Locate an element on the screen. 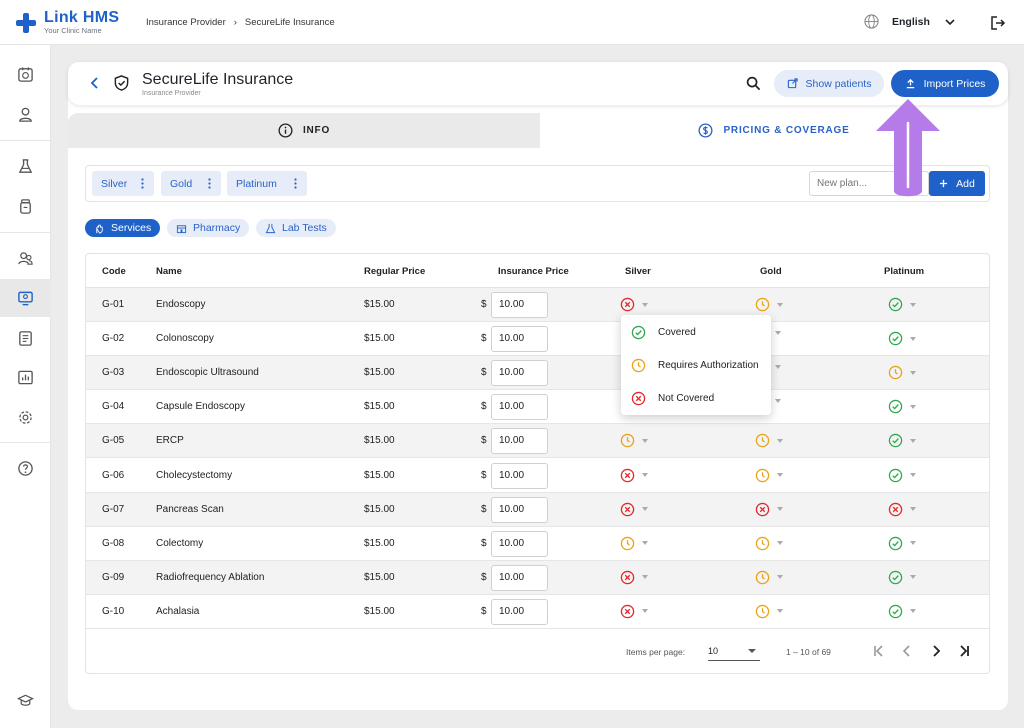  table-row: G-02 Colonoscopy $15.00 $10.00 is located at coordinates (537, 339).